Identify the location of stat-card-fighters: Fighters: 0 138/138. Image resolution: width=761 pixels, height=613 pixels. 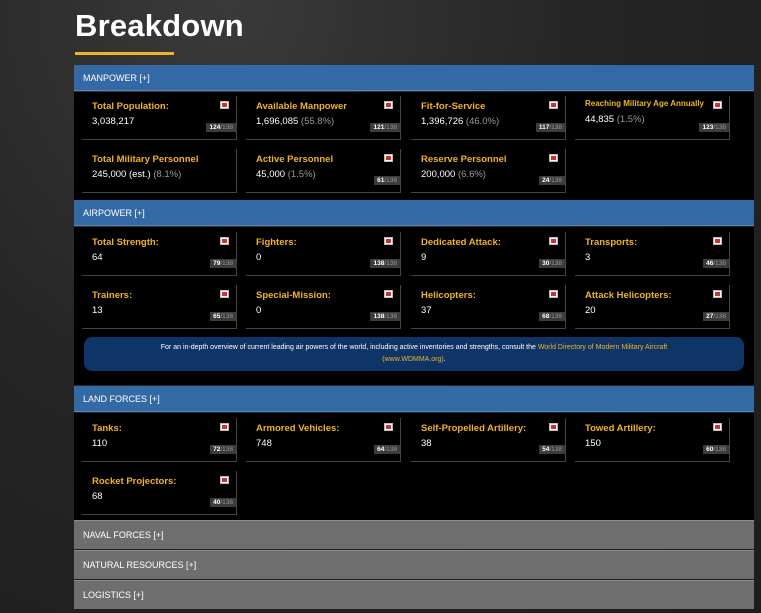
(323, 254).